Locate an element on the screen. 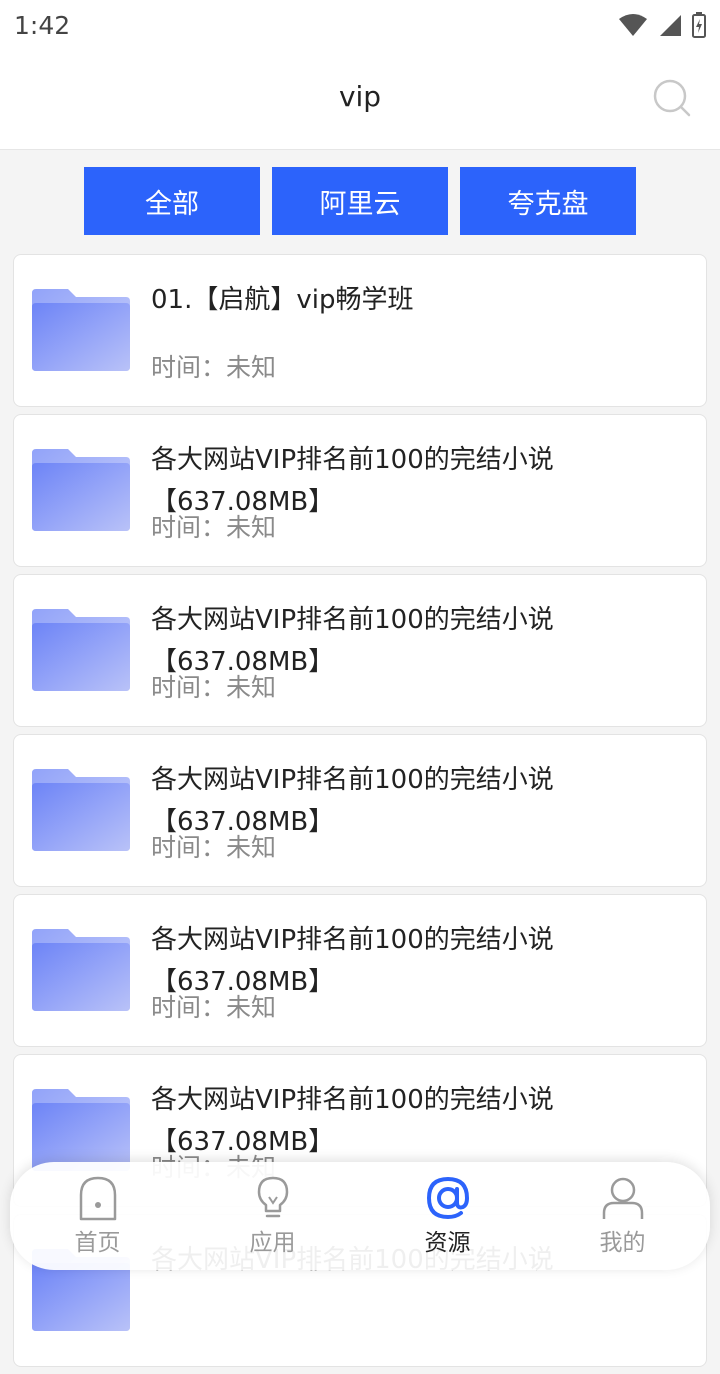 The height and width of the screenshot is (1374, 720). tab-aliyun: 阿里云 is located at coordinates (360, 201).